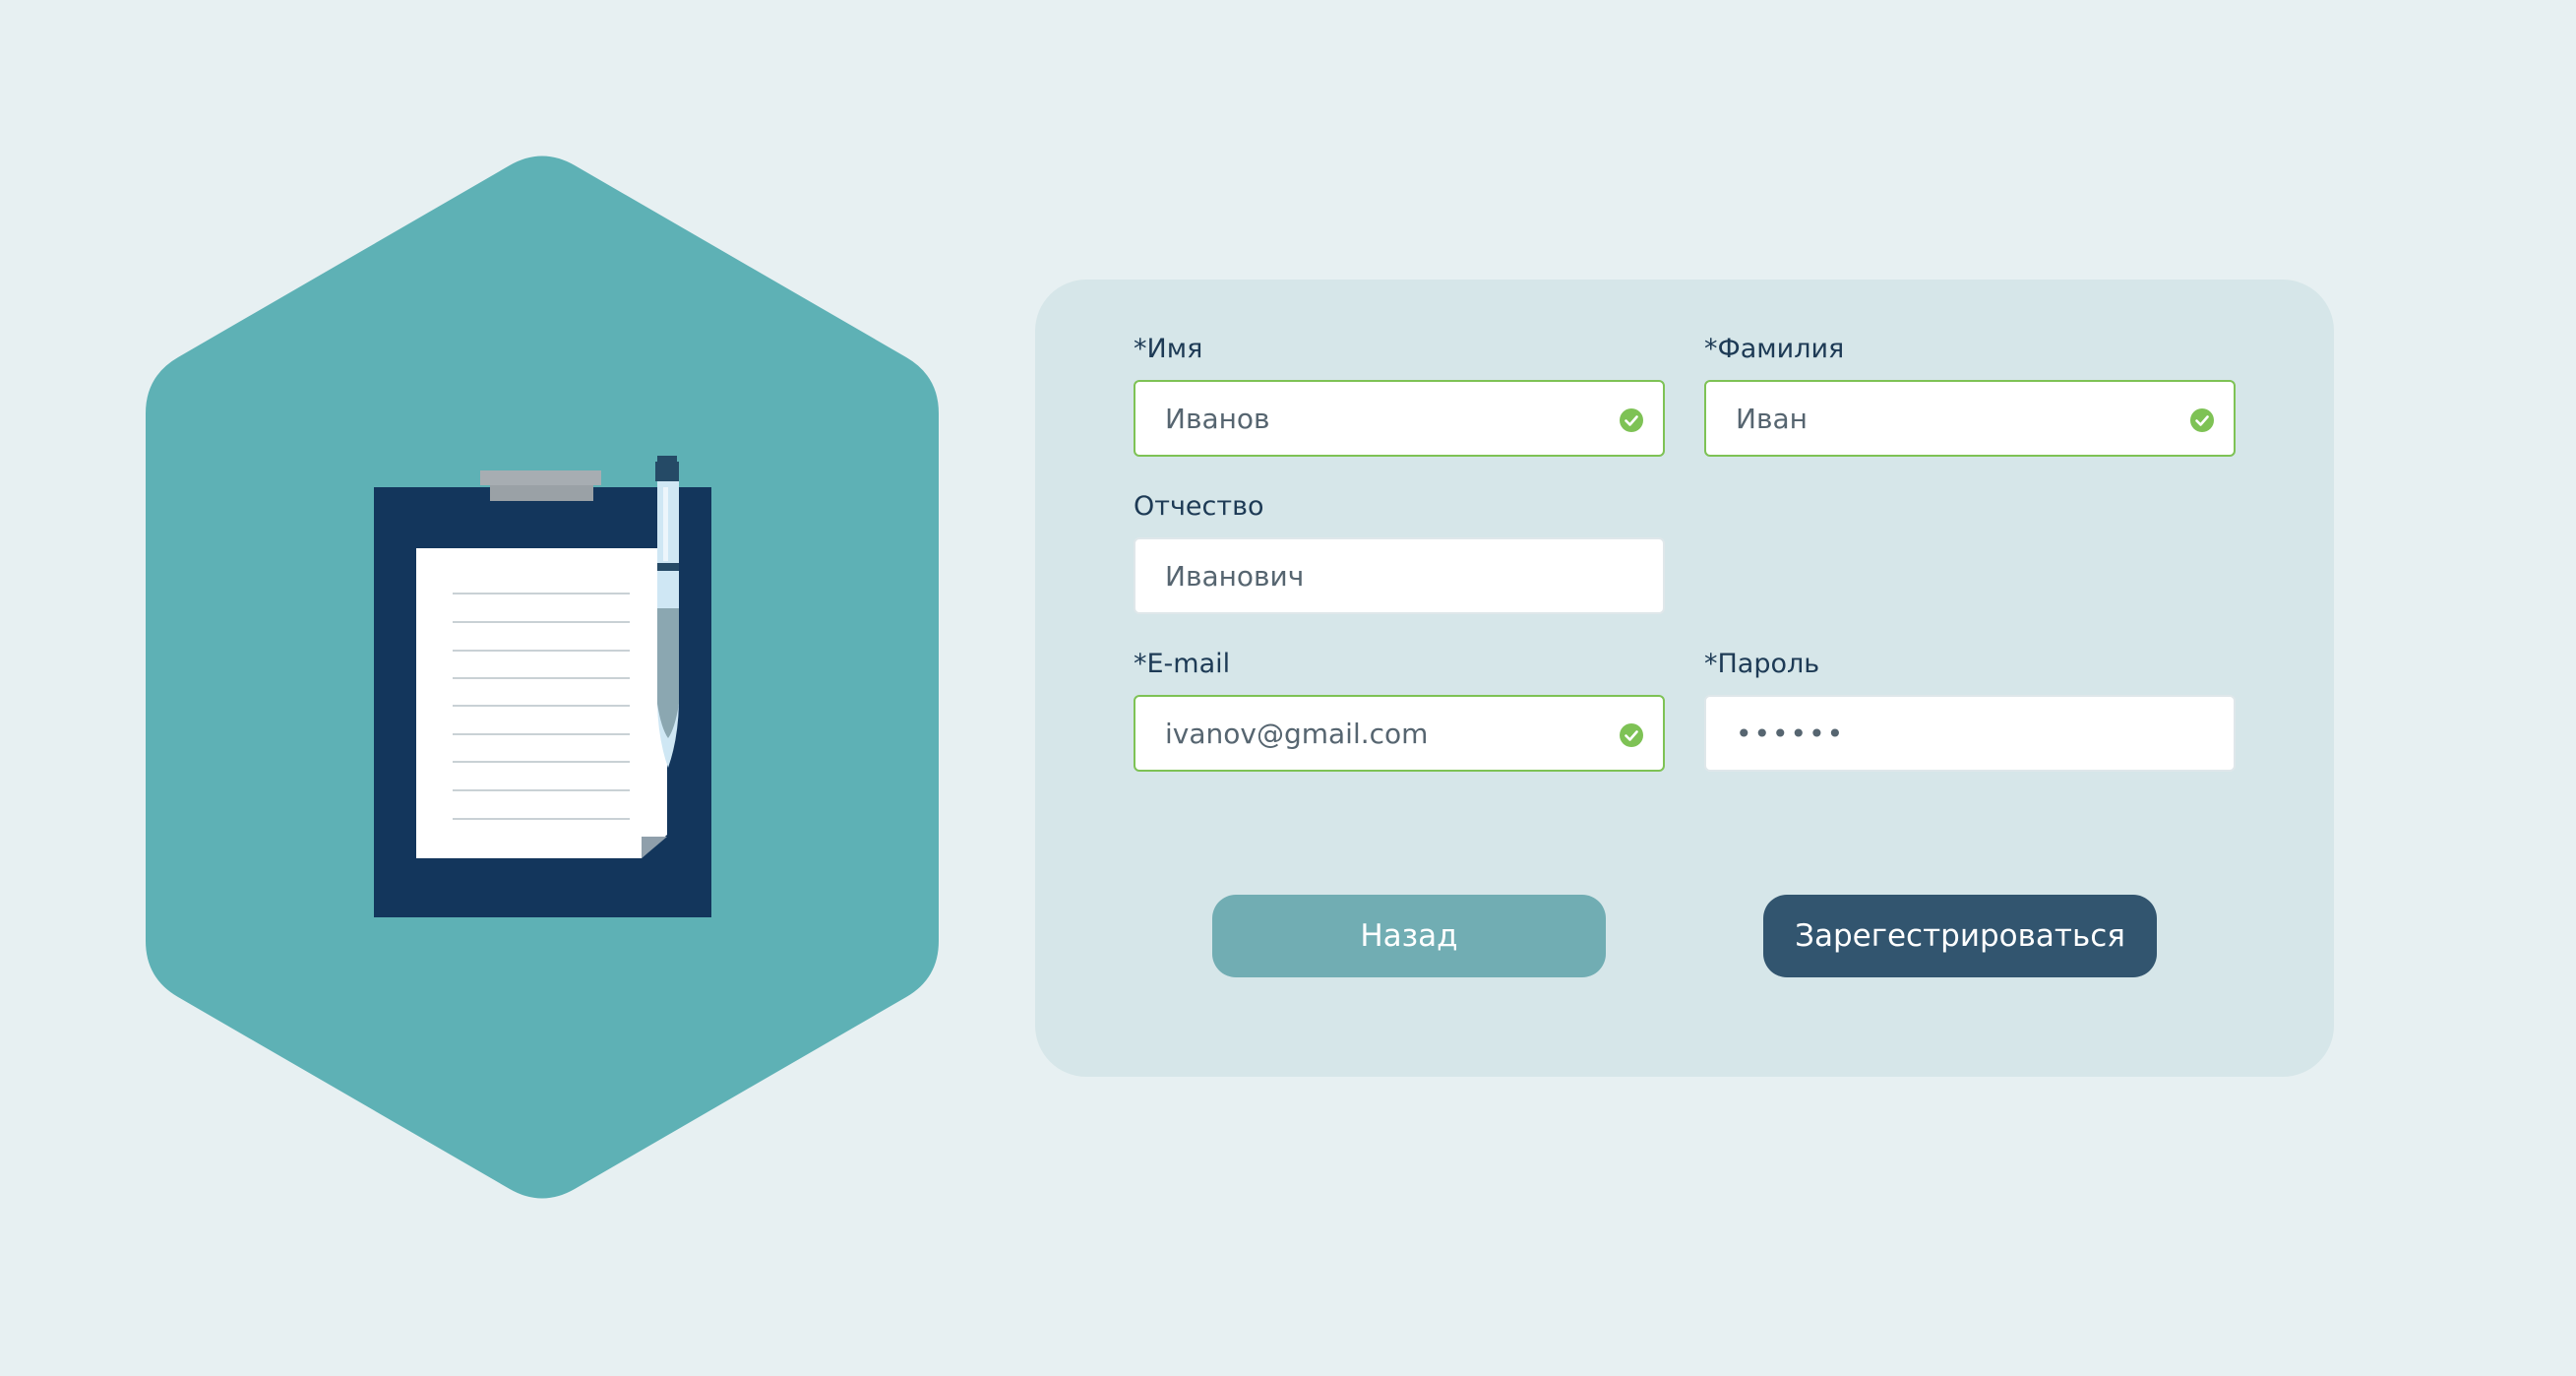  Describe the element at coordinates (542, 686) in the screenshot. I see `clipboard-with-pen-icon` at that location.